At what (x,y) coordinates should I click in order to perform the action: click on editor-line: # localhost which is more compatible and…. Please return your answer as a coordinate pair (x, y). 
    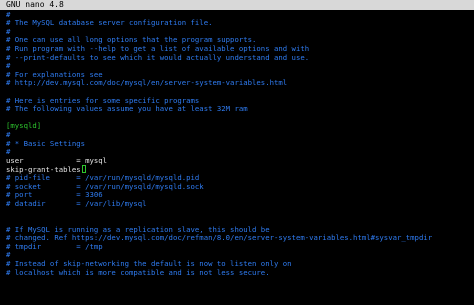
    Looking at the image, I should click on (138, 272).